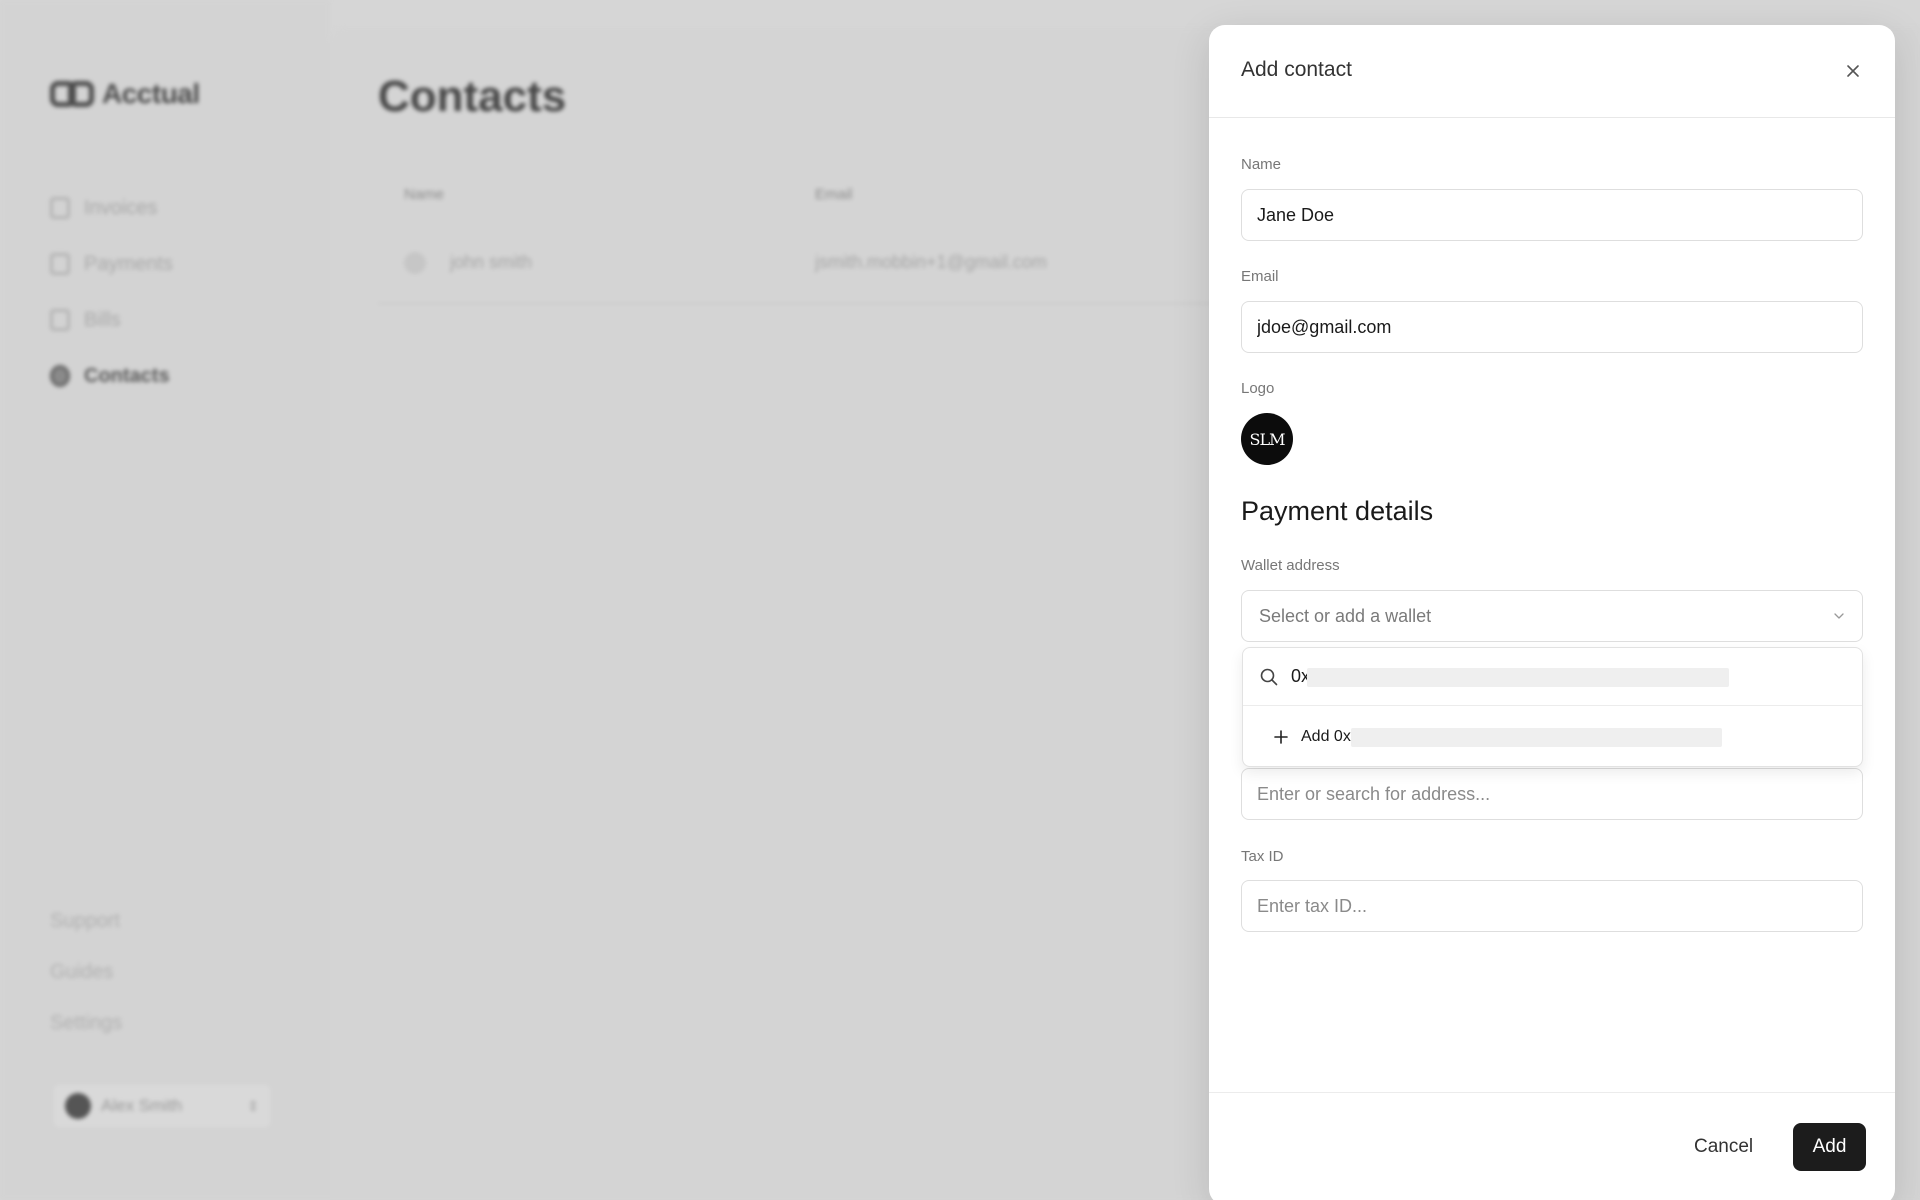 The width and height of the screenshot is (1920, 1200). What do you see at coordinates (60, 264) in the screenshot?
I see `chart-icon` at bounding box center [60, 264].